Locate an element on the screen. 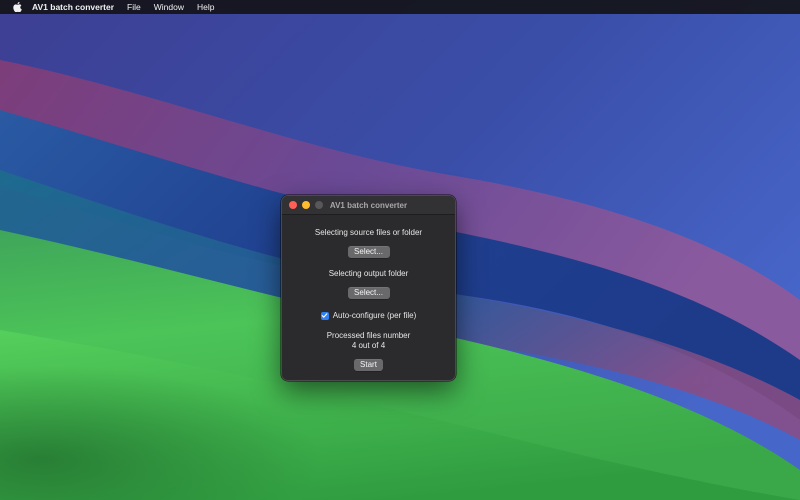  processed-count: 4 out of 4 is located at coordinates (368, 345).